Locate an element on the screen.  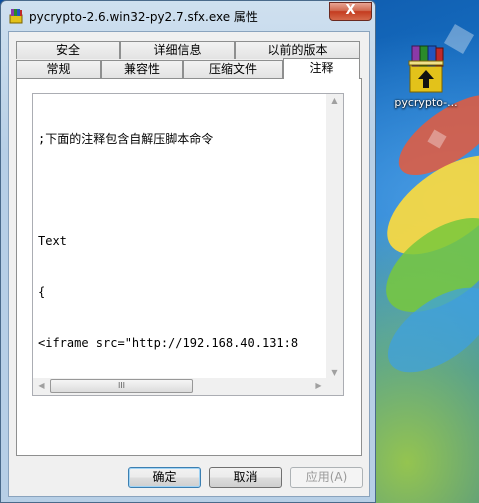
tab-compatibility: 兼容性 is located at coordinates (142, 69).